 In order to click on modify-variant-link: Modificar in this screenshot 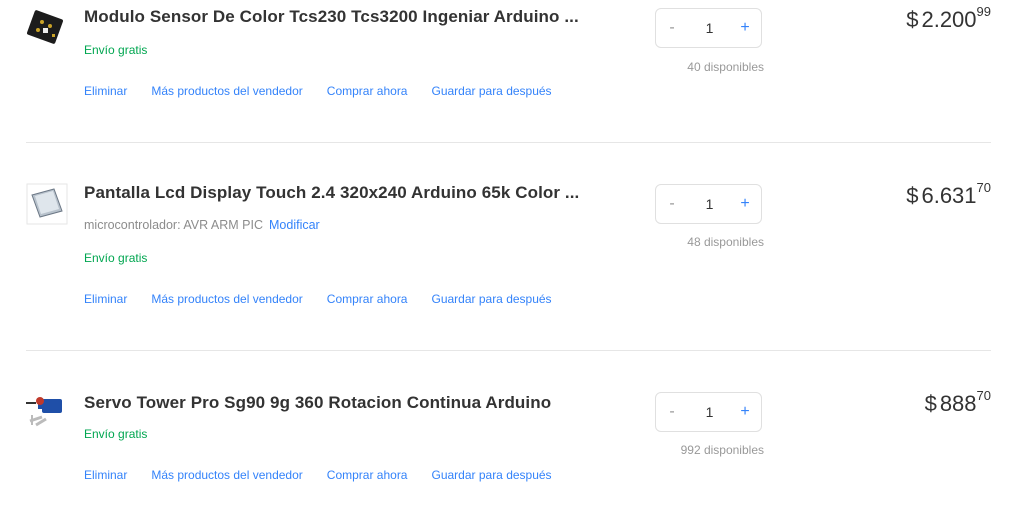, I will do `click(294, 225)`.